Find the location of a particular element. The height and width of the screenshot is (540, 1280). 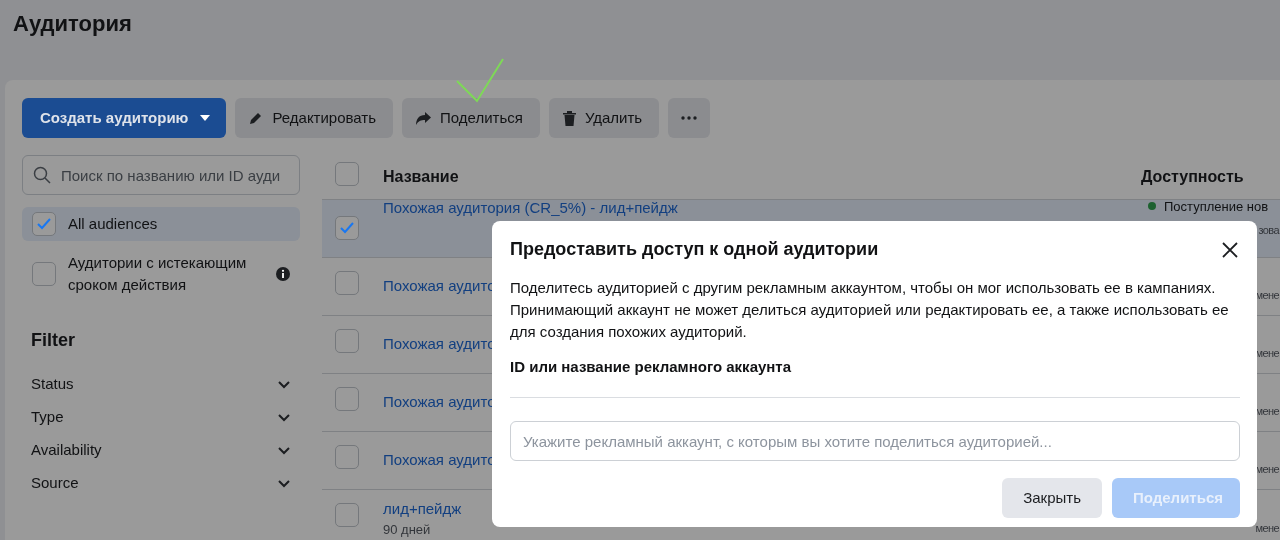

filter-item: Type is located at coordinates (161, 417).